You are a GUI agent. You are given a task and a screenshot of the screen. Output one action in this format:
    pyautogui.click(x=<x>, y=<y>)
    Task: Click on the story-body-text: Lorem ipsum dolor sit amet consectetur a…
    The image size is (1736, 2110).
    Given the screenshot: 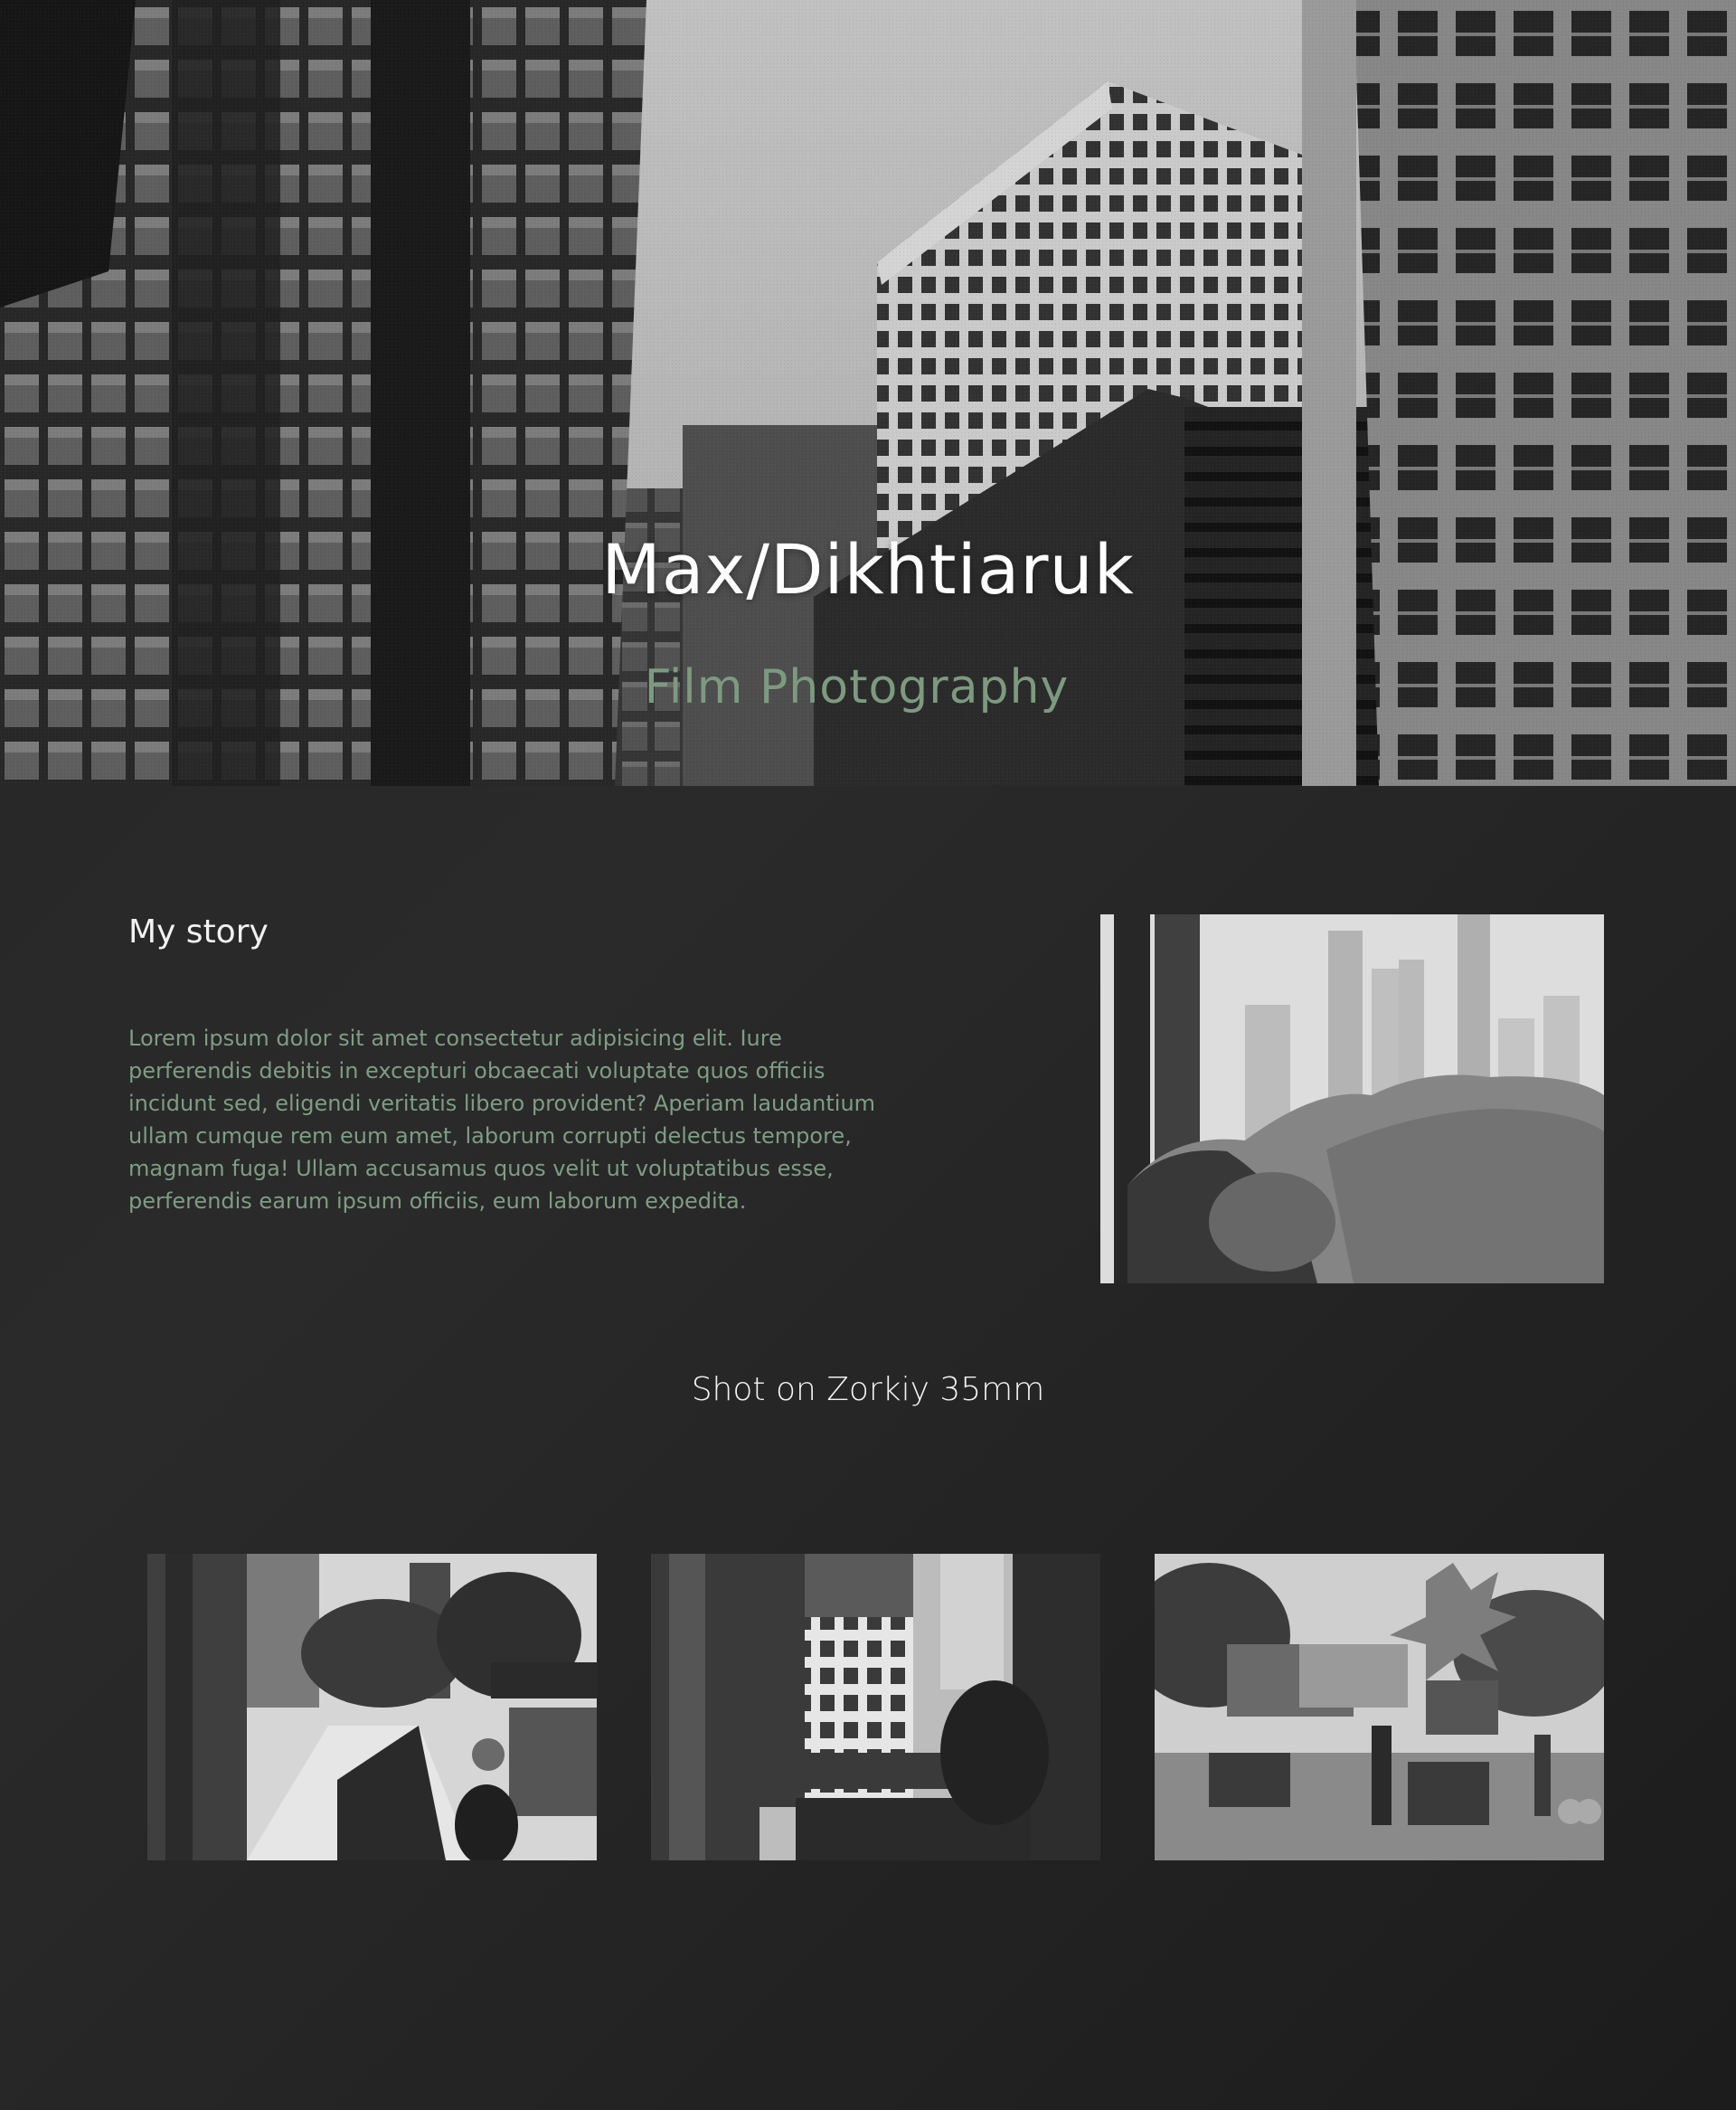 What is the action you would take?
    pyautogui.click(x=502, y=1120)
    